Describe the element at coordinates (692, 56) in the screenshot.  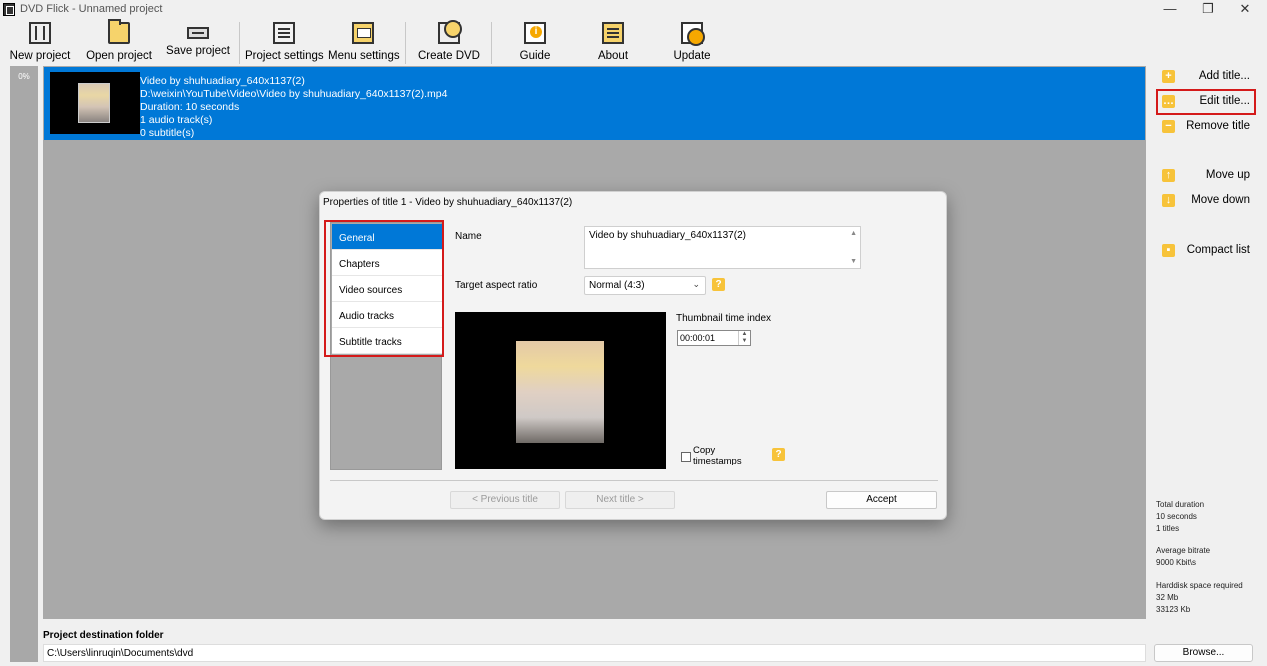
I see `update-label: Update` at that location.